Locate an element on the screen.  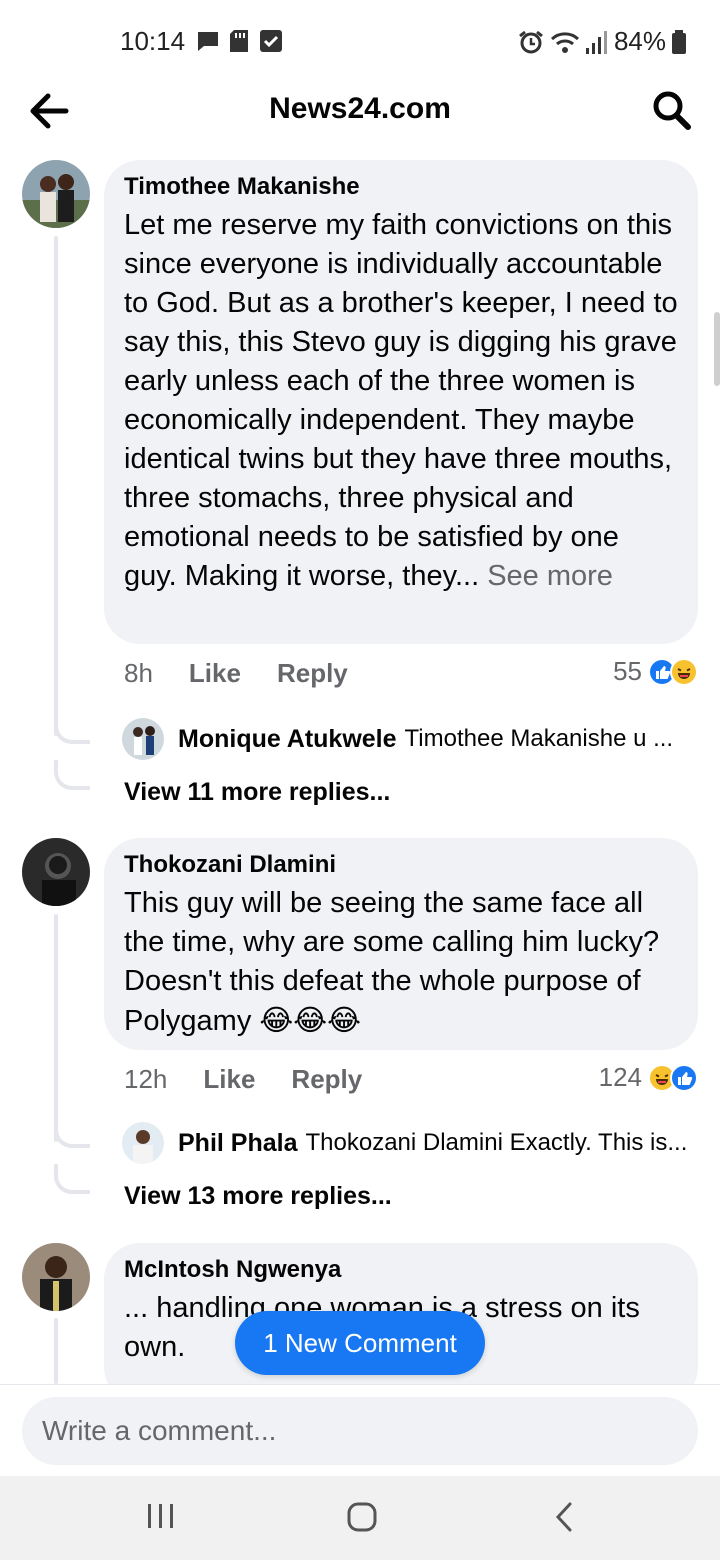
checkbox-notification-icon is located at coordinates (271, 41).